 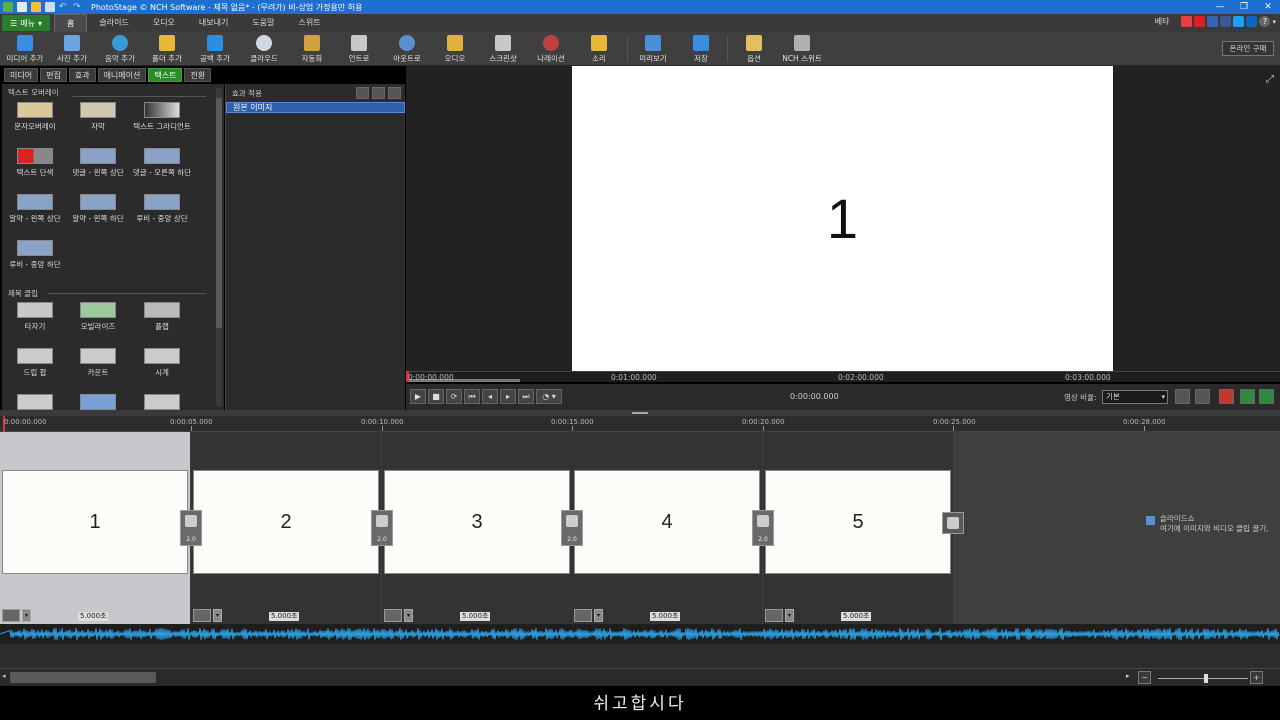 I want to click on close-icon, so click(x=394, y=93).